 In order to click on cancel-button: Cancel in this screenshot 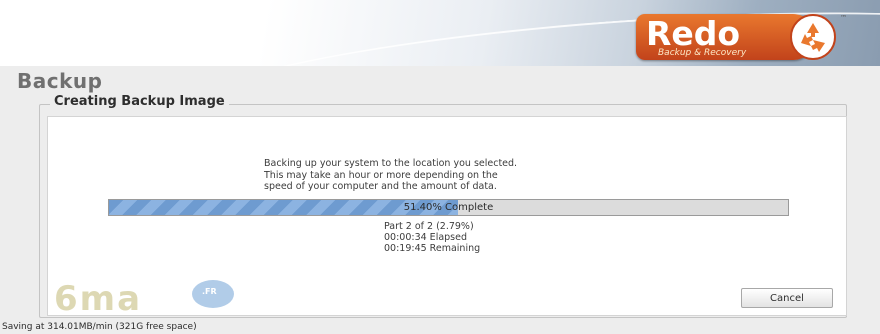, I will do `click(787, 298)`.